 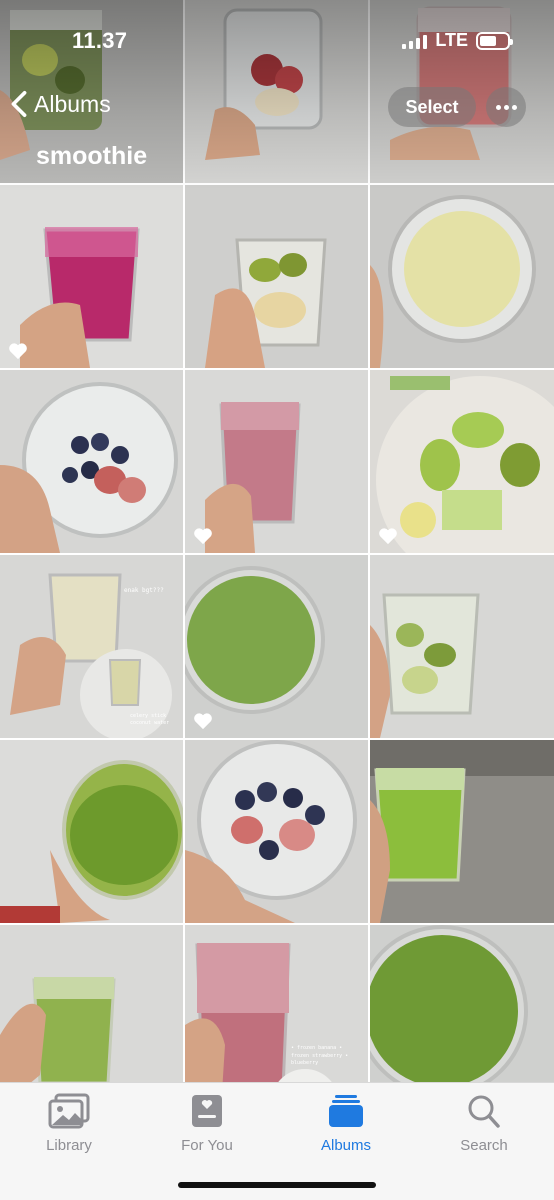 I want to click on ellipsis-icon, so click(x=506, y=107).